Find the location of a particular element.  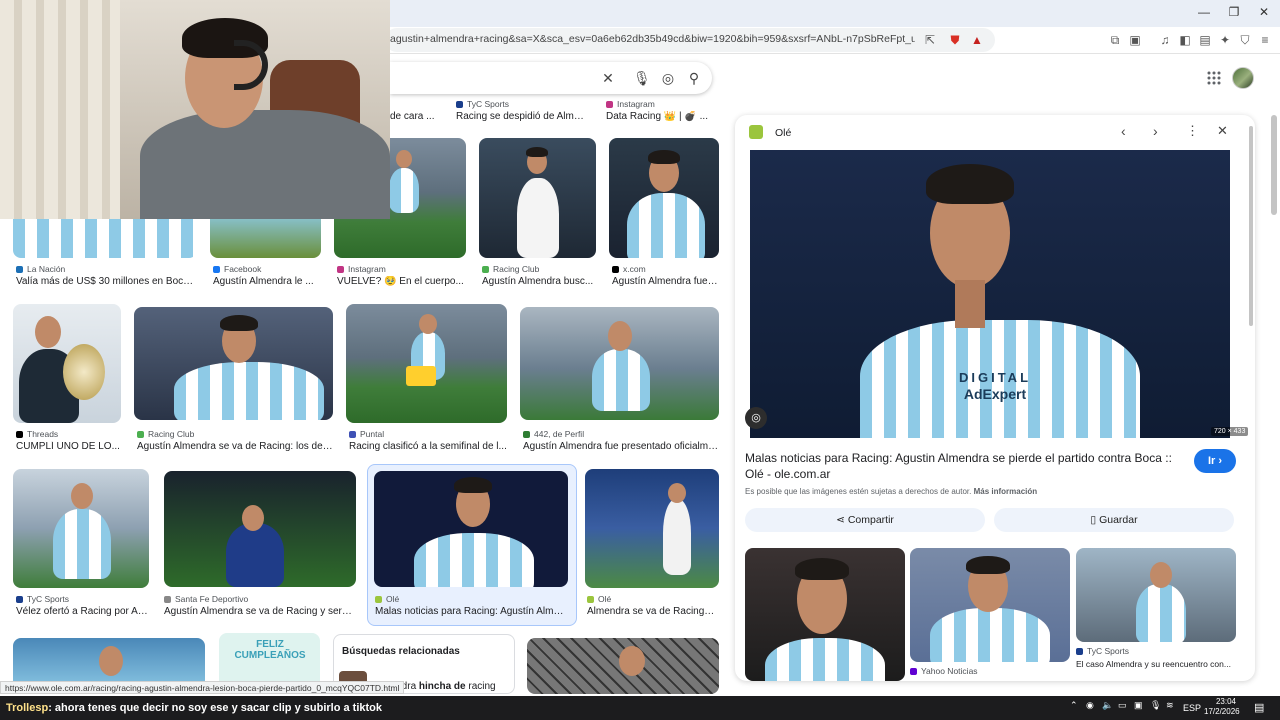

jersey-text: DIGITAL is located at coordinates (995, 377).